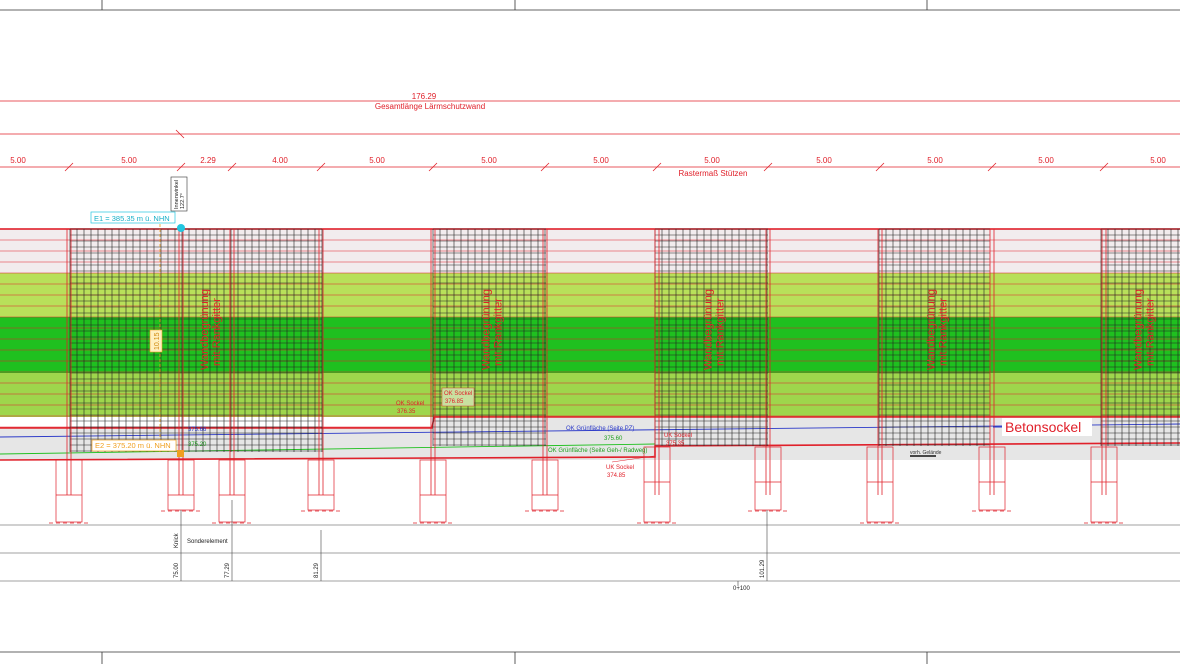 The width and height of the screenshot is (1180, 664). What do you see at coordinates (675, 444) in the screenshot?
I see `uk-sockel-right-value: 375.35` at bounding box center [675, 444].